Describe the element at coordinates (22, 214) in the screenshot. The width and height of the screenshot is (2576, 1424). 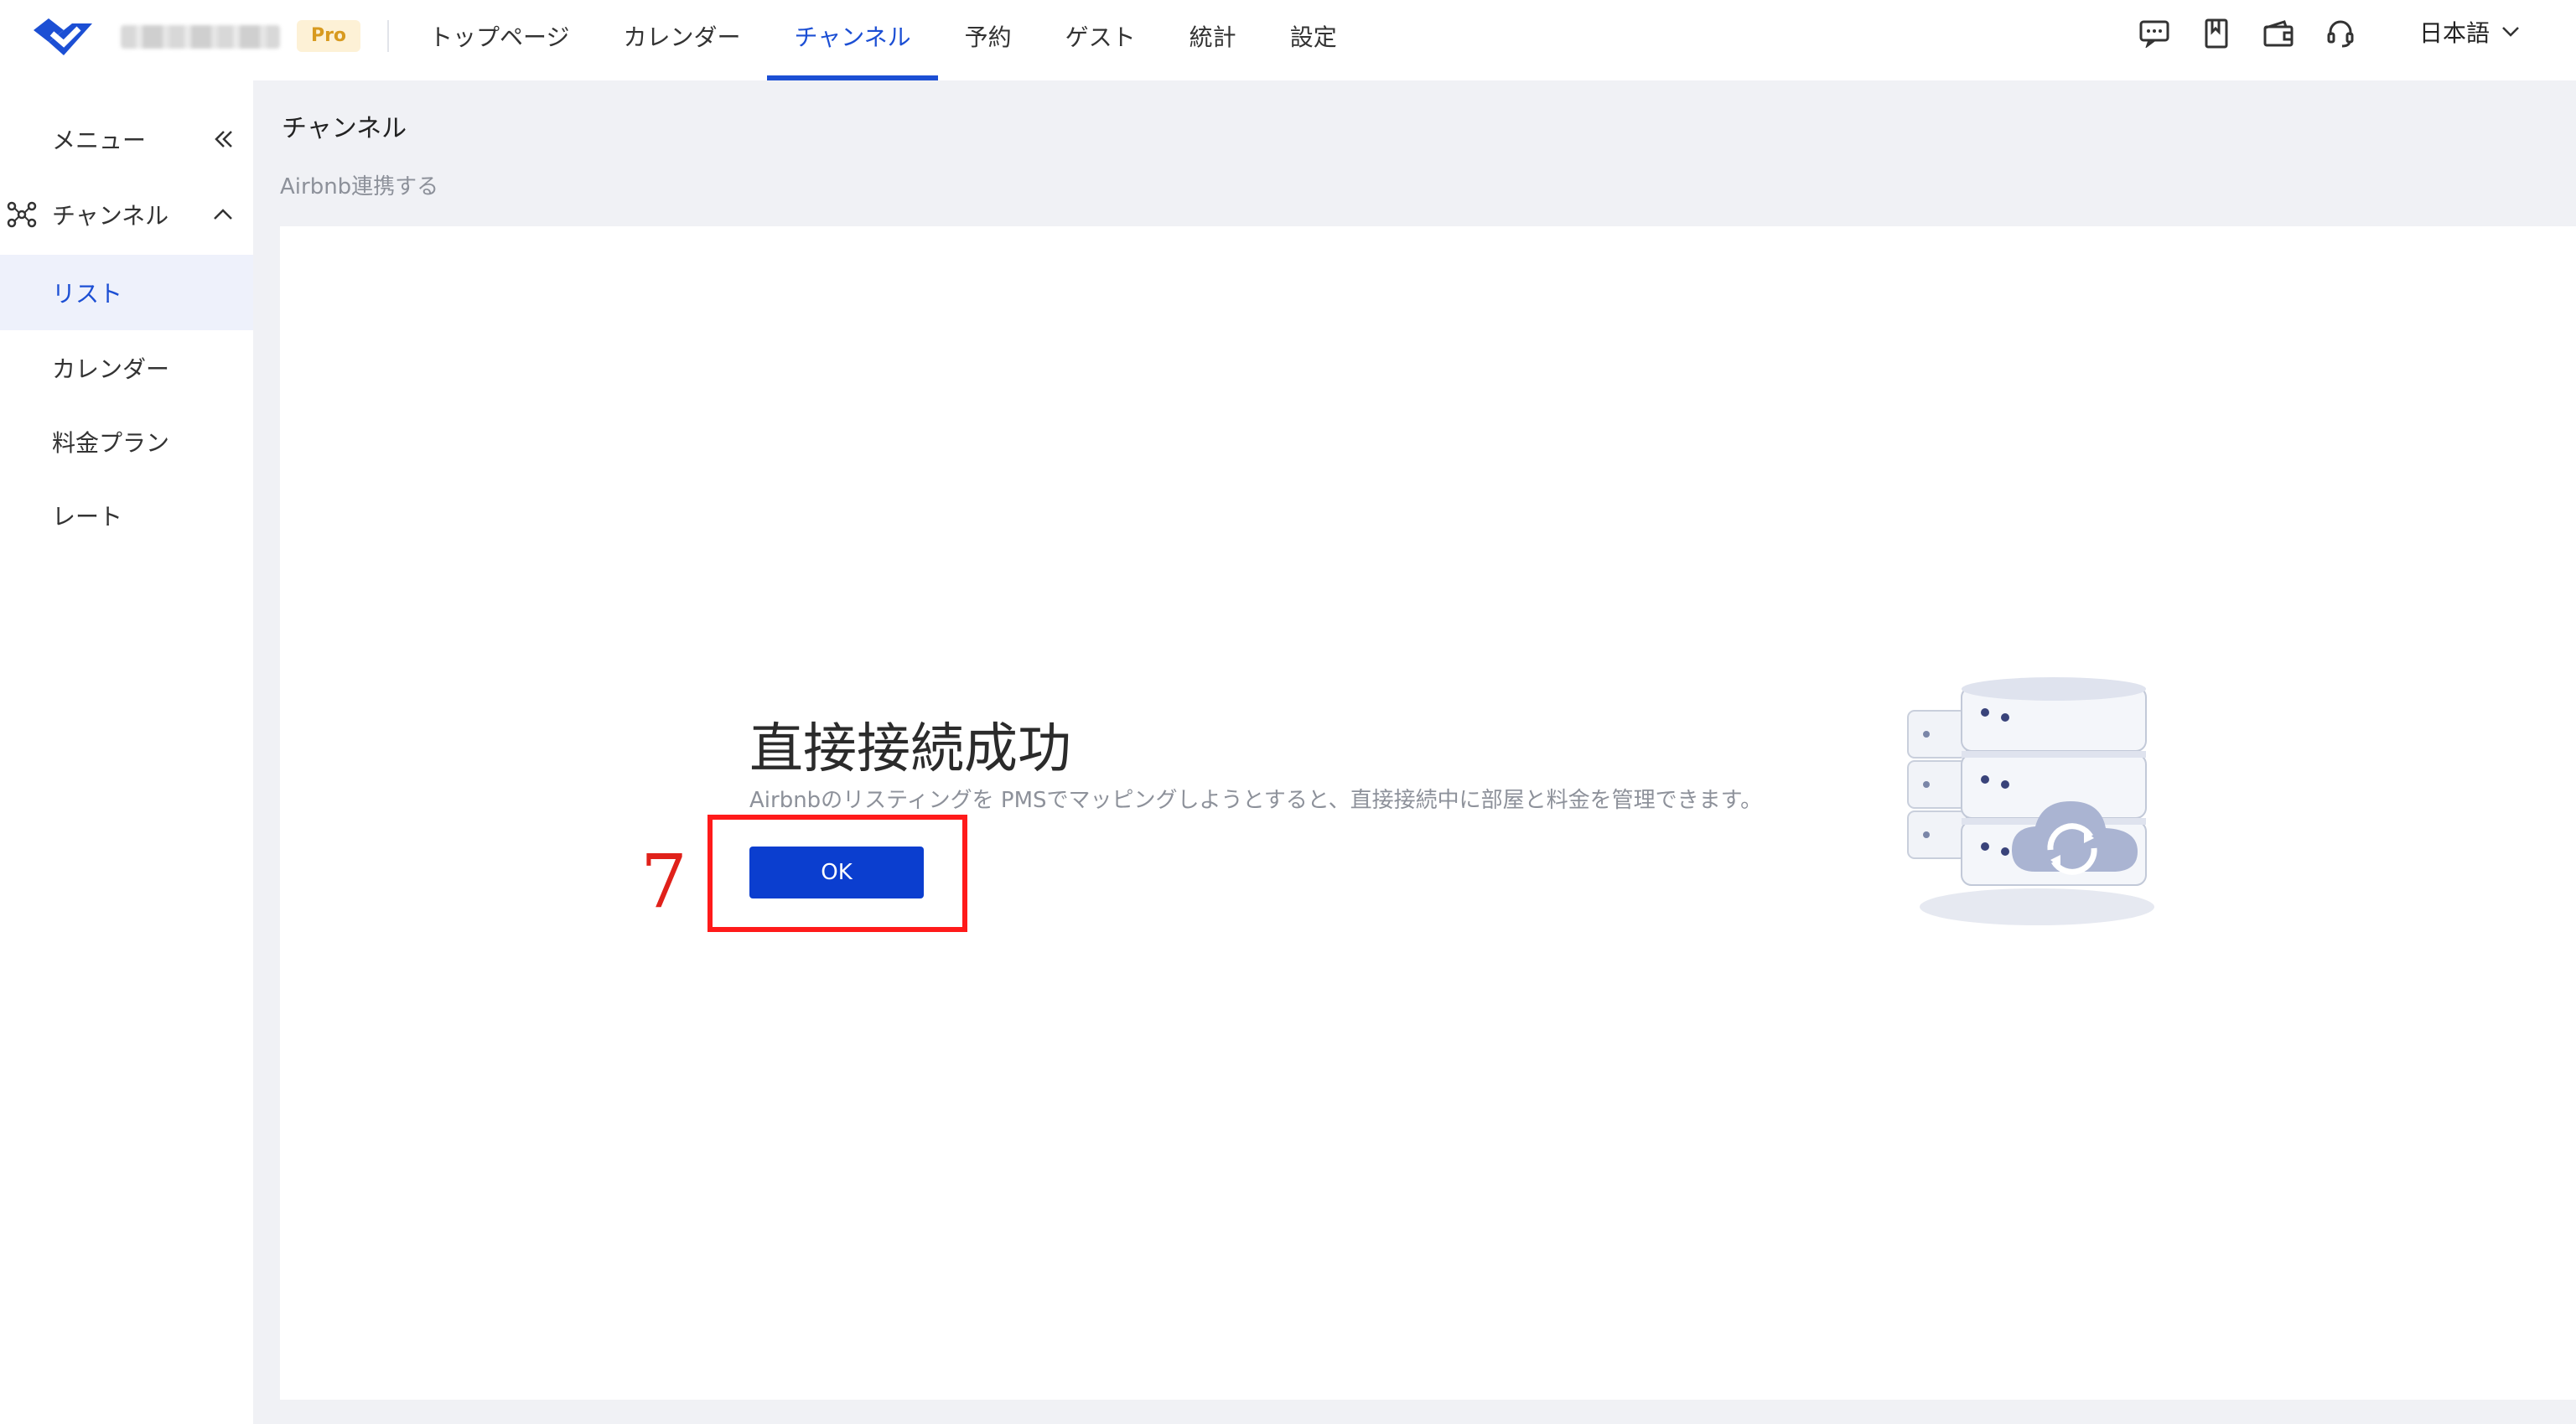
I see `channel-network-icon` at that location.